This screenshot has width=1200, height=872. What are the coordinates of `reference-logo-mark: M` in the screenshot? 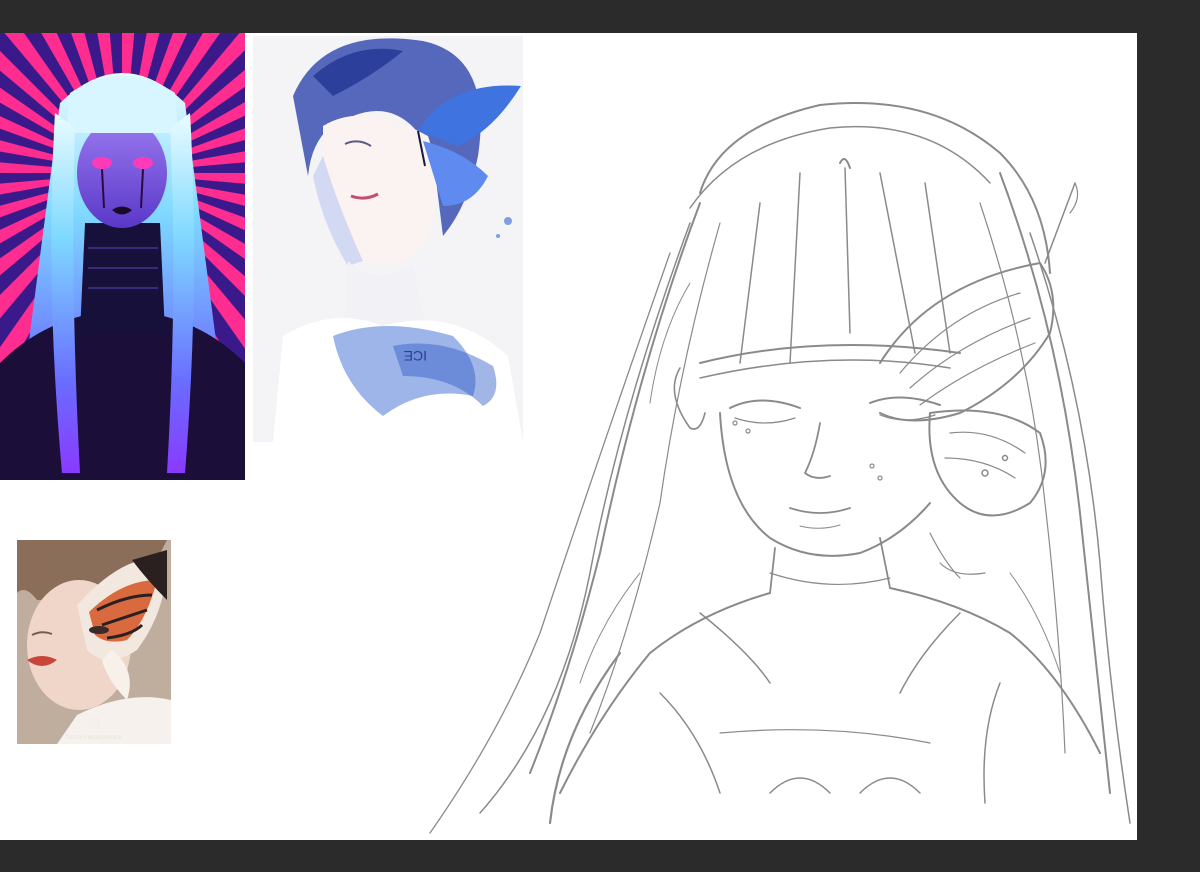 It's located at (94, 723).